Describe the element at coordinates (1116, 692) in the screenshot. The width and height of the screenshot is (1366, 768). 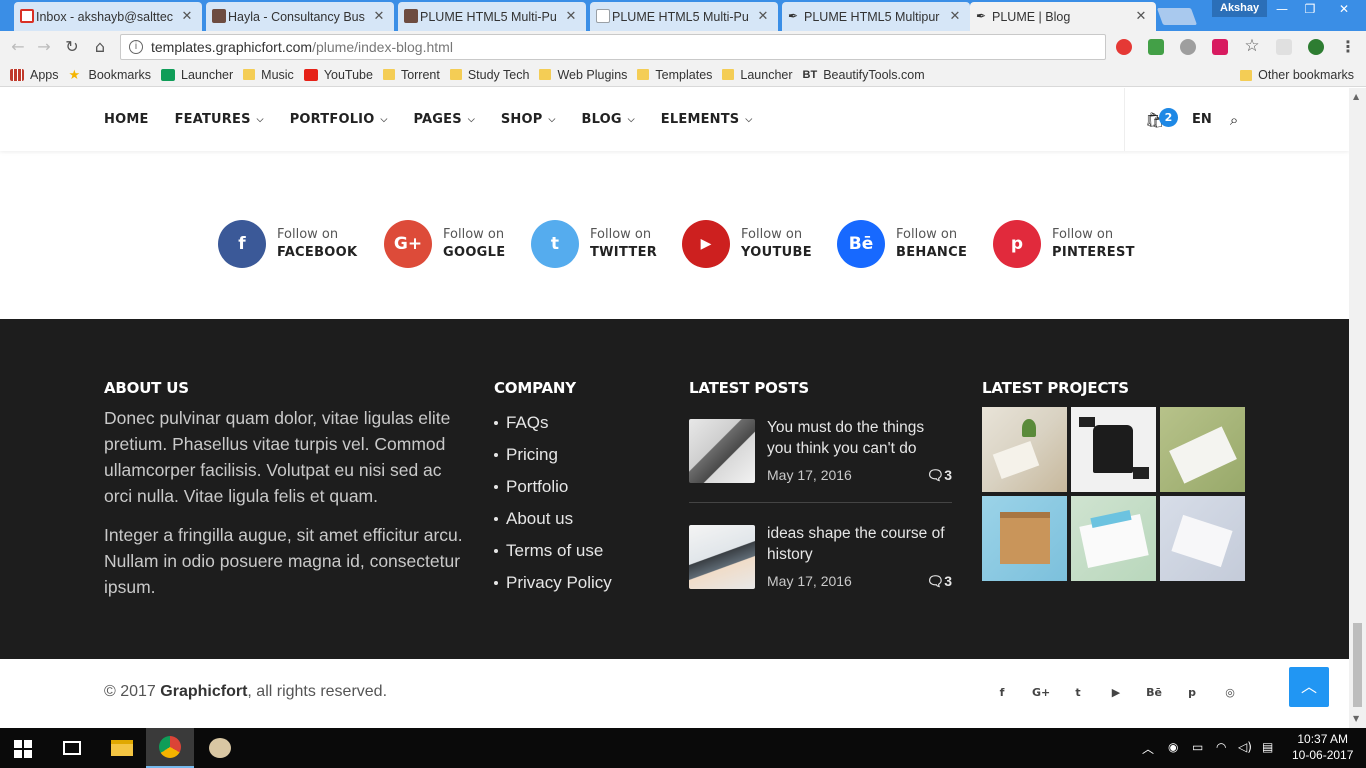
I see `youtube-icon: ▶` at that location.